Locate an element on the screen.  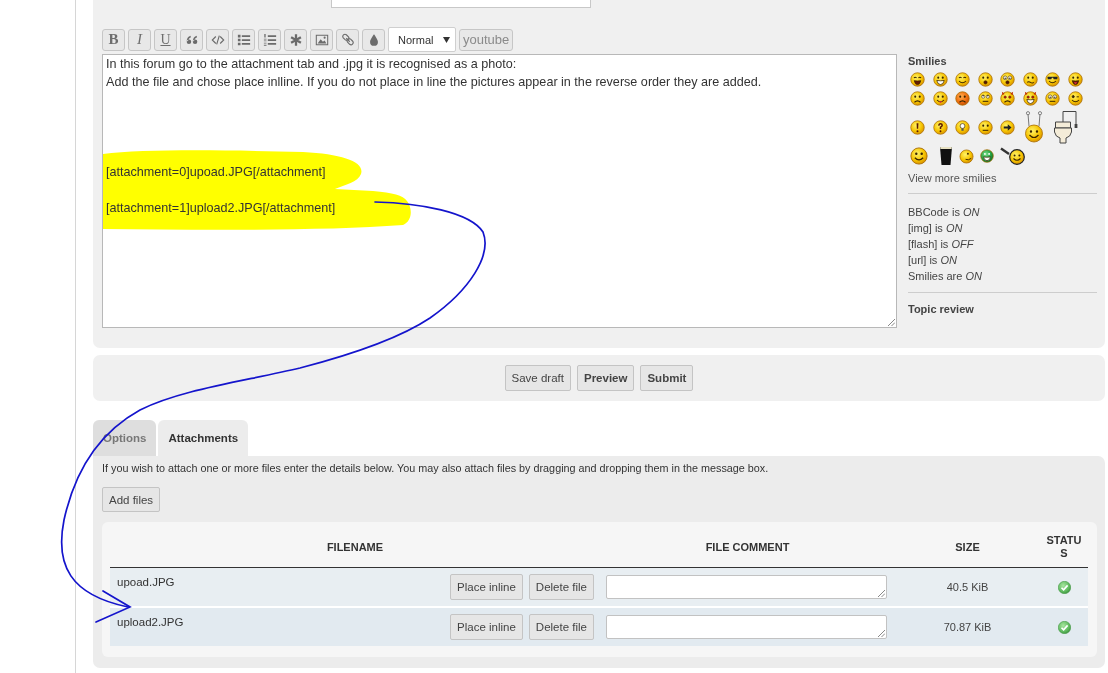
setting-status-text: [url] is ON is located at coordinates (933, 260).